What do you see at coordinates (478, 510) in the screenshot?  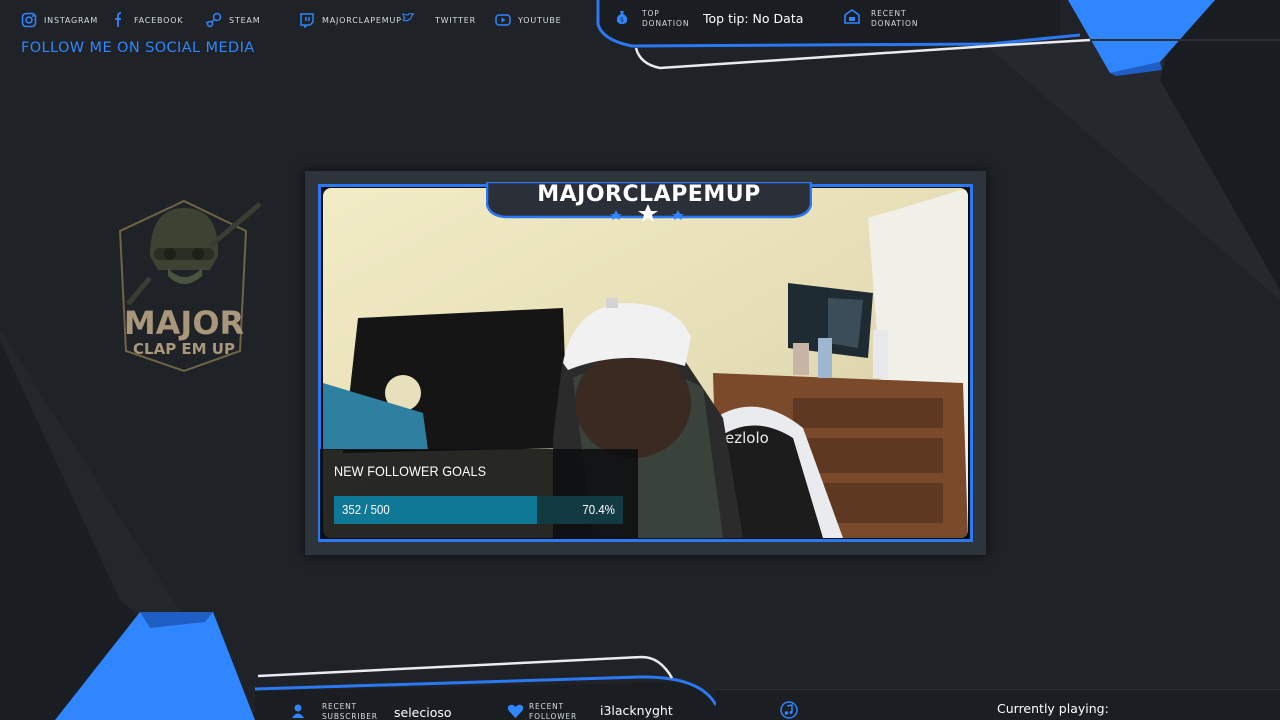 I see `goal-progress-bar: 352 / 500 70.4%` at bounding box center [478, 510].